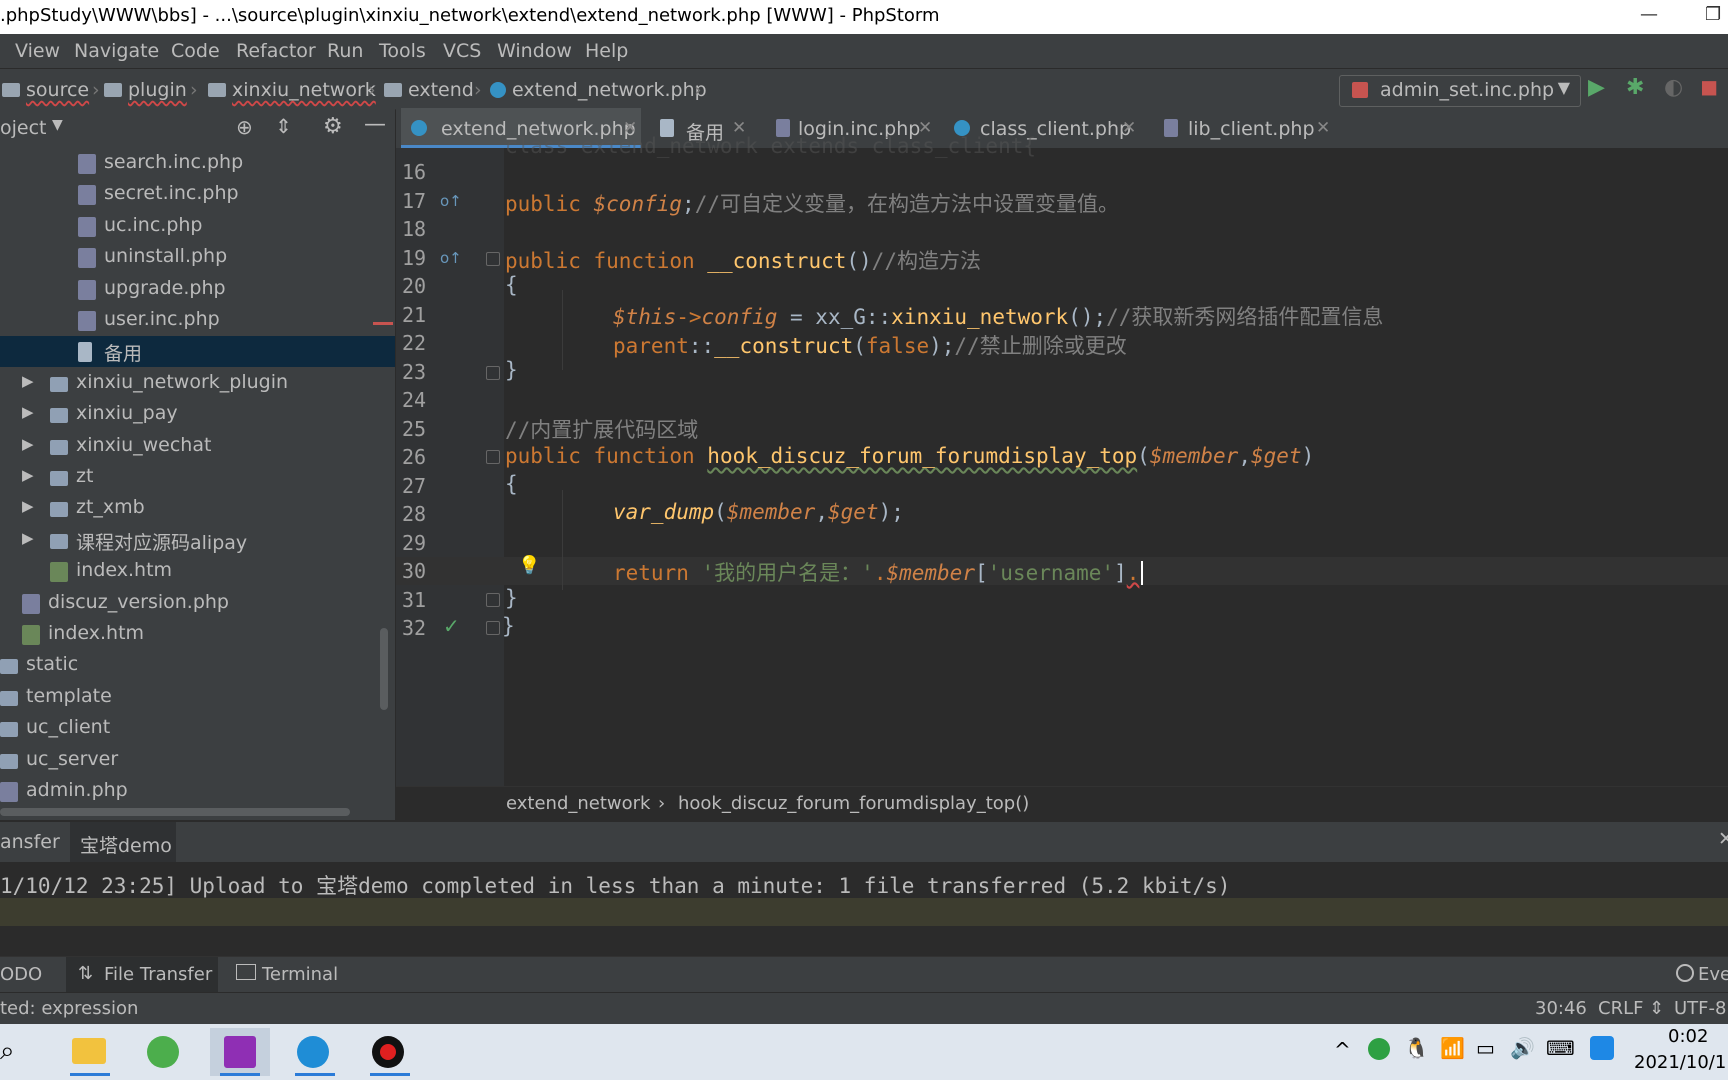 This screenshot has width=1728, height=1080. Describe the element at coordinates (598, 90) in the screenshot. I see `breadcrumb-file: extend_network.php` at that location.